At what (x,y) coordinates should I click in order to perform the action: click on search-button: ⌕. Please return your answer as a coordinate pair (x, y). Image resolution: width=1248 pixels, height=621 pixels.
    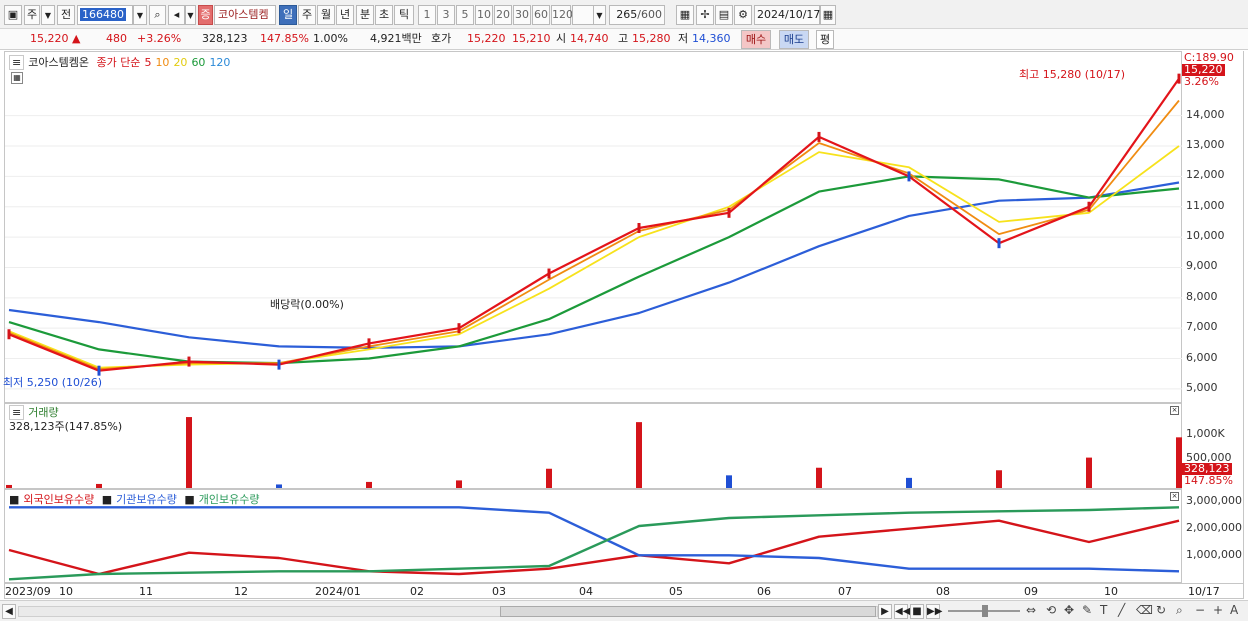
    Looking at the image, I should click on (157, 15).